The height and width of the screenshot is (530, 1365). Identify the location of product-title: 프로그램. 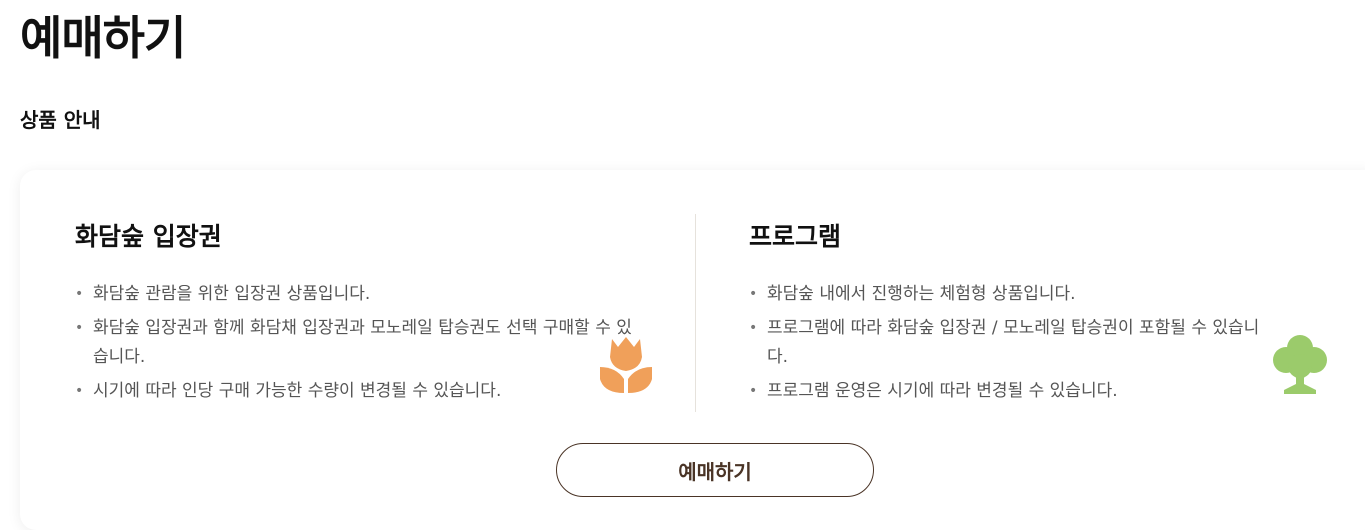
(795, 236).